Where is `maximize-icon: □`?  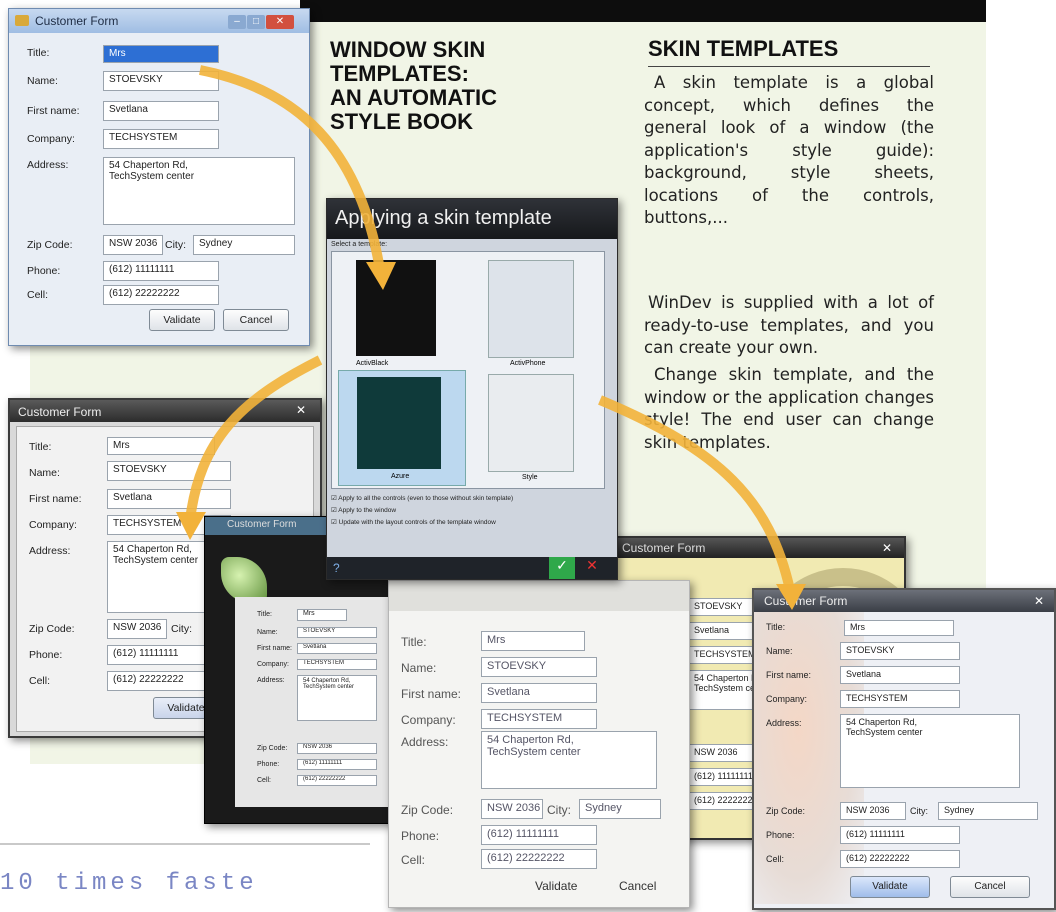
maximize-icon: □ is located at coordinates (256, 22).